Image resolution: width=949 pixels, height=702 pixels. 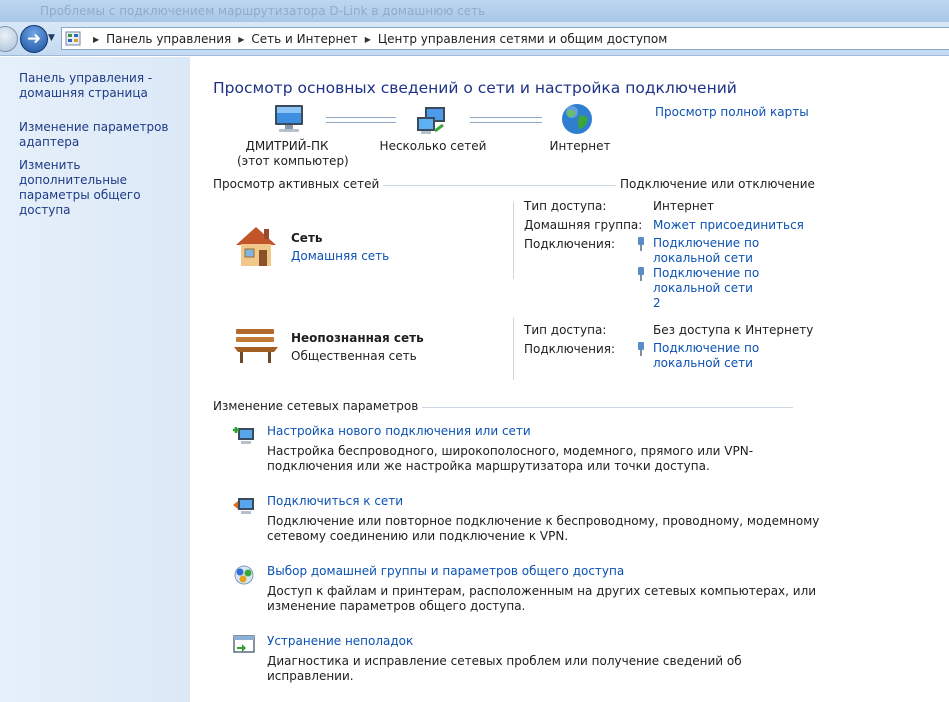 I want to click on computer-icon, so click(x=289, y=118).